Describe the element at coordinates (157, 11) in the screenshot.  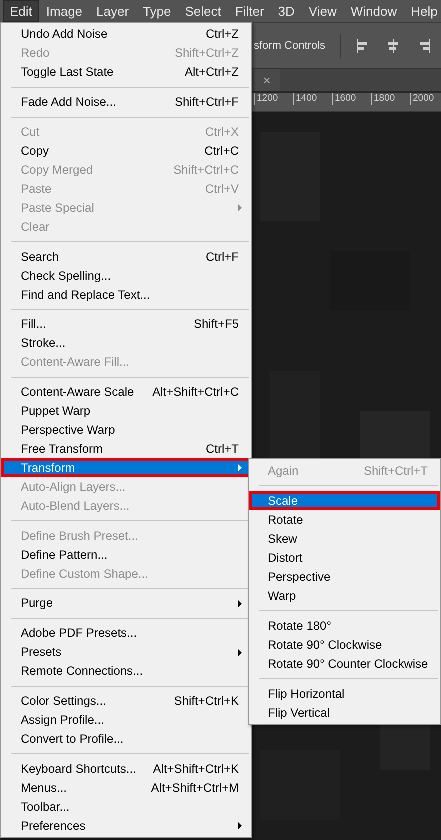
I see `menu-bar-item: Type` at that location.